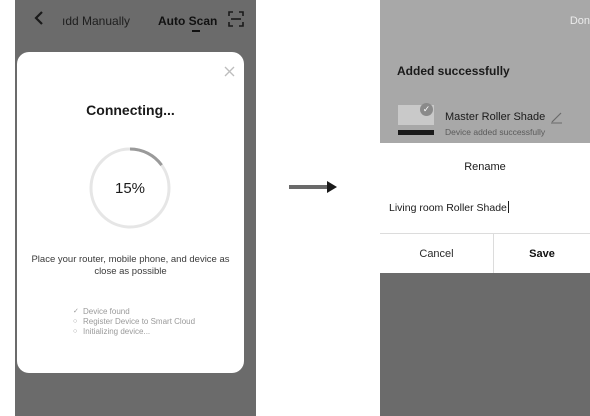 The width and height of the screenshot is (590, 416). Describe the element at coordinates (436, 253) in the screenshot. I see `cancel-button: Cancel` at that location.